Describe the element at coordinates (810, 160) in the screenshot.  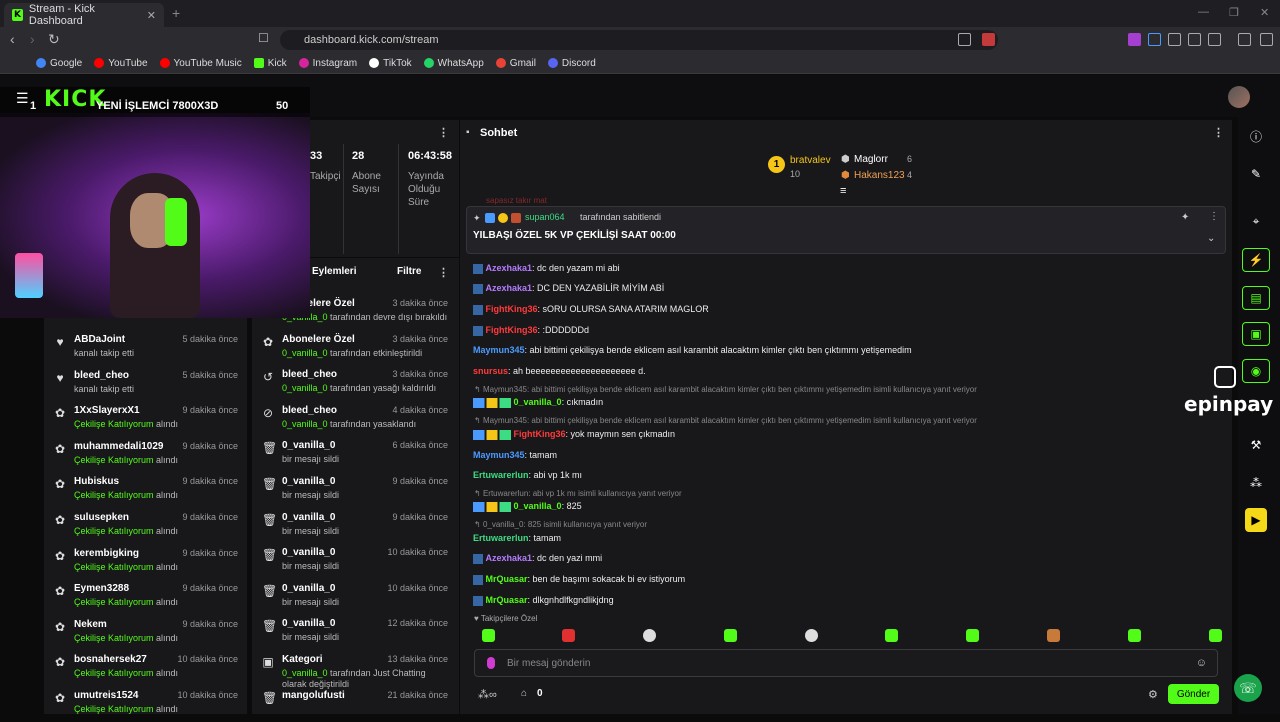
I see `leader-first-name: bratvalev` at that location.